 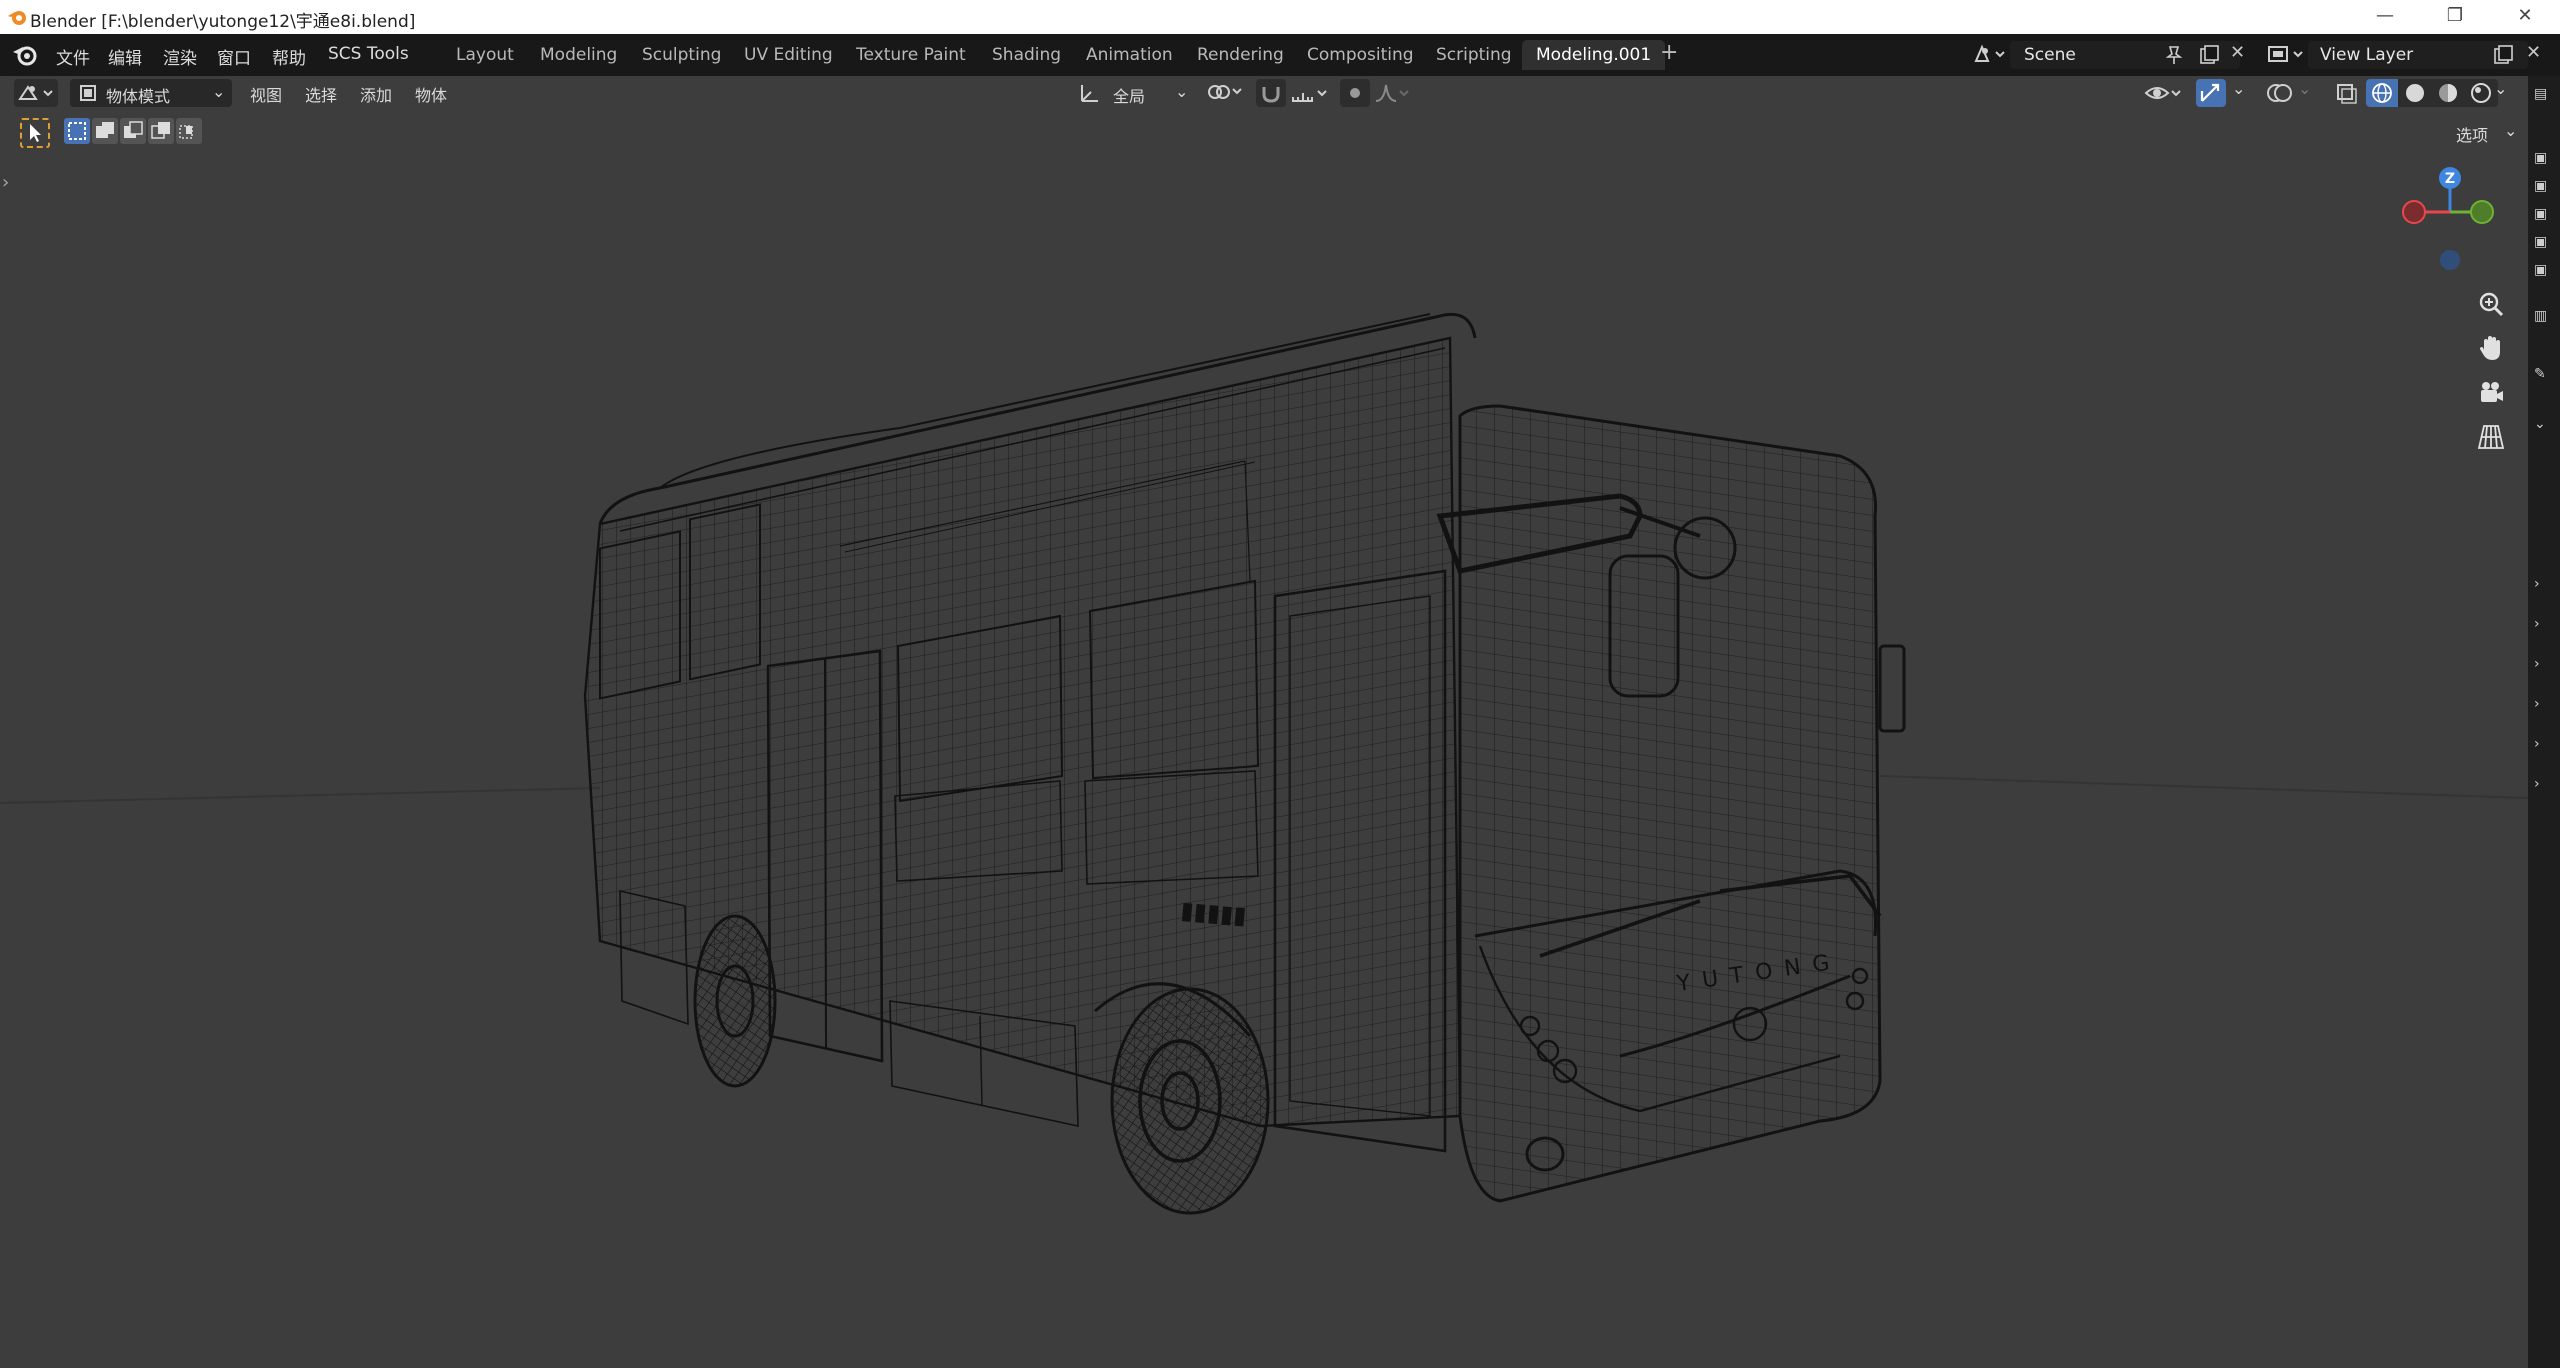 I want to click on shading-material-button, so click(x=2448, y=93).